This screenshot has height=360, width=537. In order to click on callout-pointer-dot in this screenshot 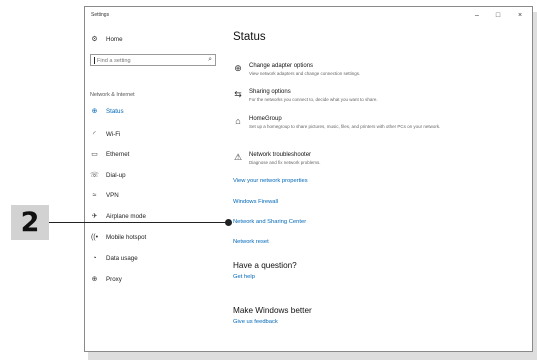, I will do `click(228, 222)`.